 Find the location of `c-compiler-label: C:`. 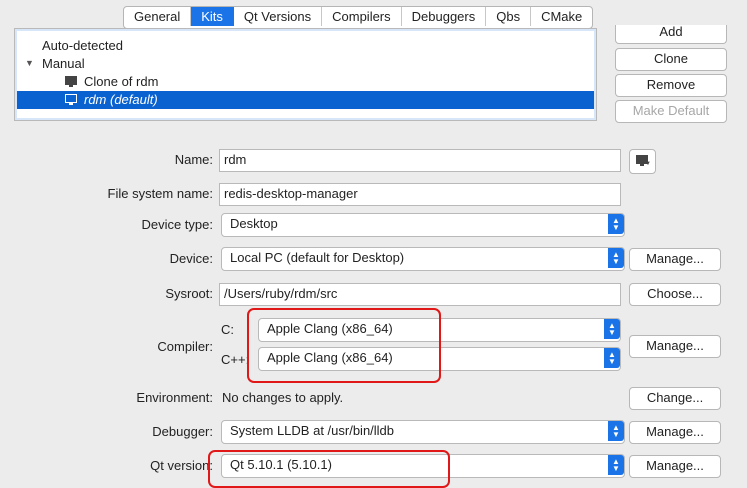

c-compiler-label: C: is located at coordinates (227, 329).